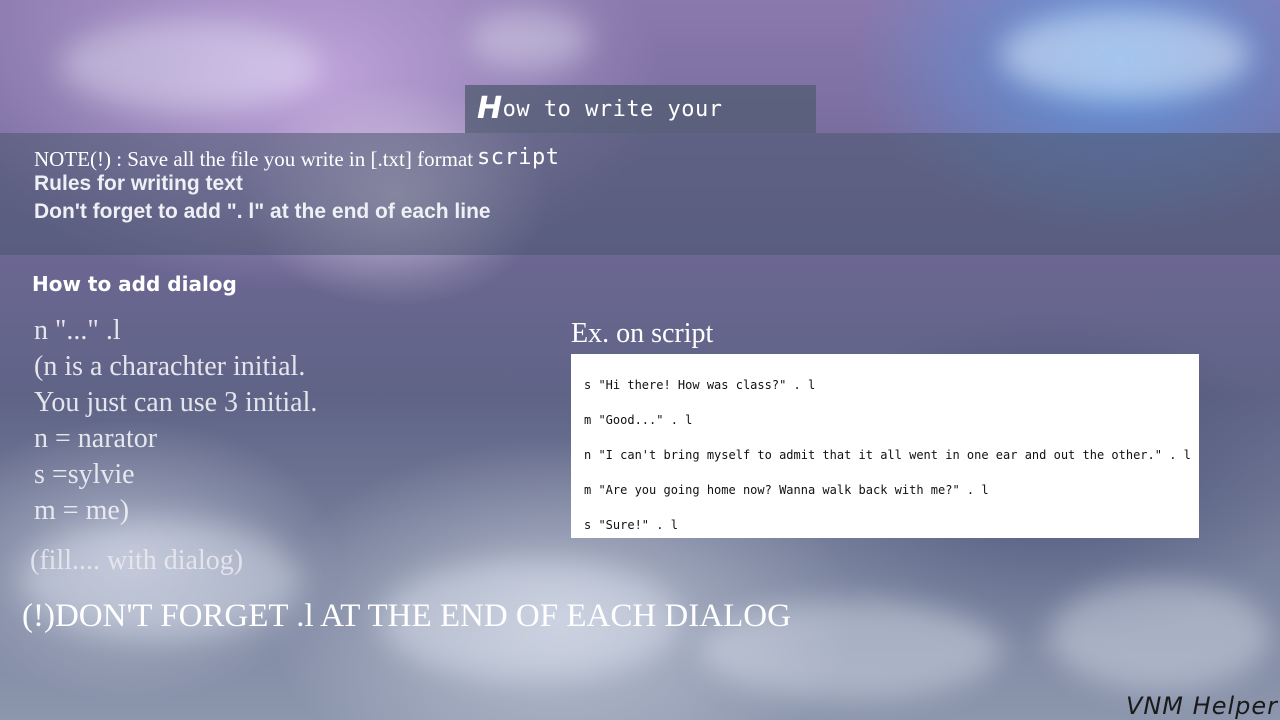 This screenshot has height=720, width=1280. Describe the element at coordinates (1201, 706) in the screenshot. I see `brand-logo: VNM Helper` at that location.